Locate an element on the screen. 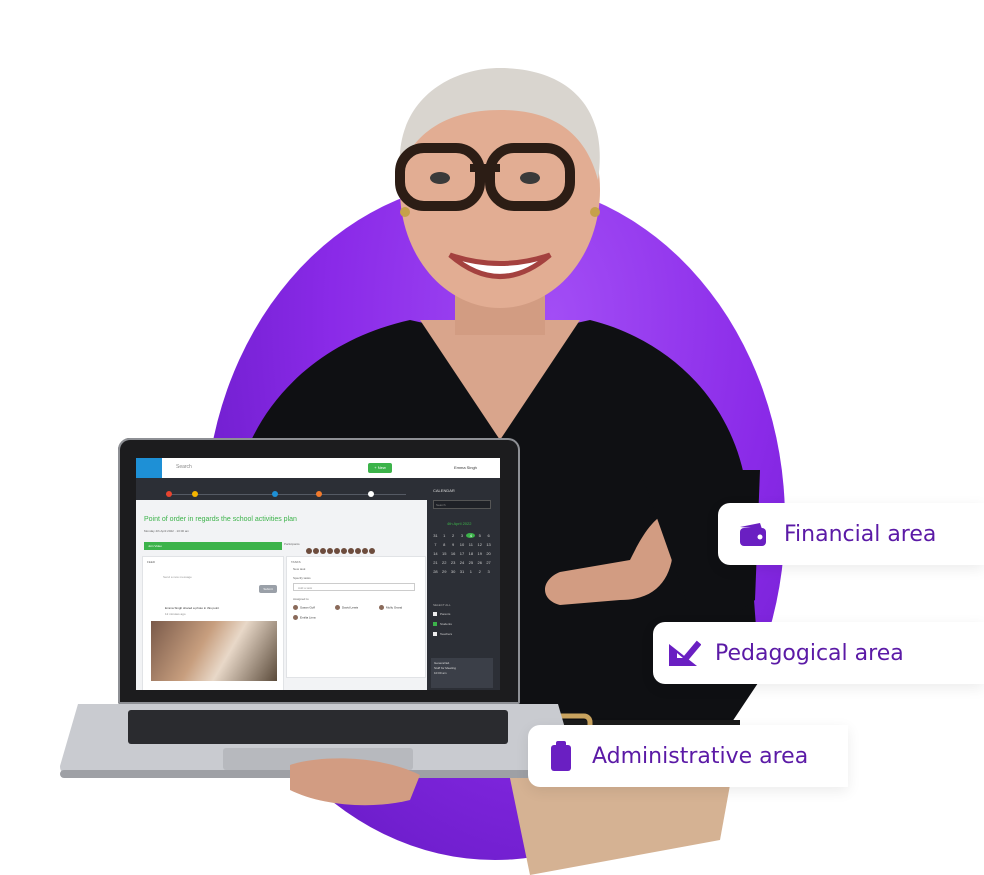 The image size is (984, 875). calendar-day: 4 is located at coordinates (471, 535).